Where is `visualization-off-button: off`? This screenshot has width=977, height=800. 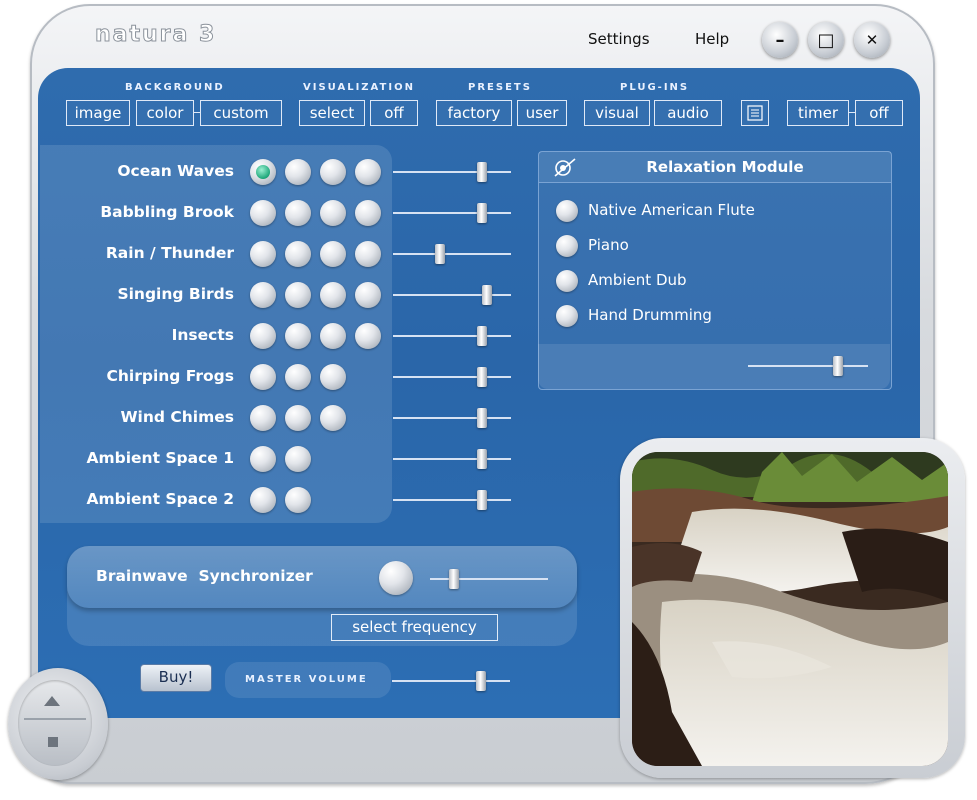 visualization-off-button: off is located at coordinates (394, 113).